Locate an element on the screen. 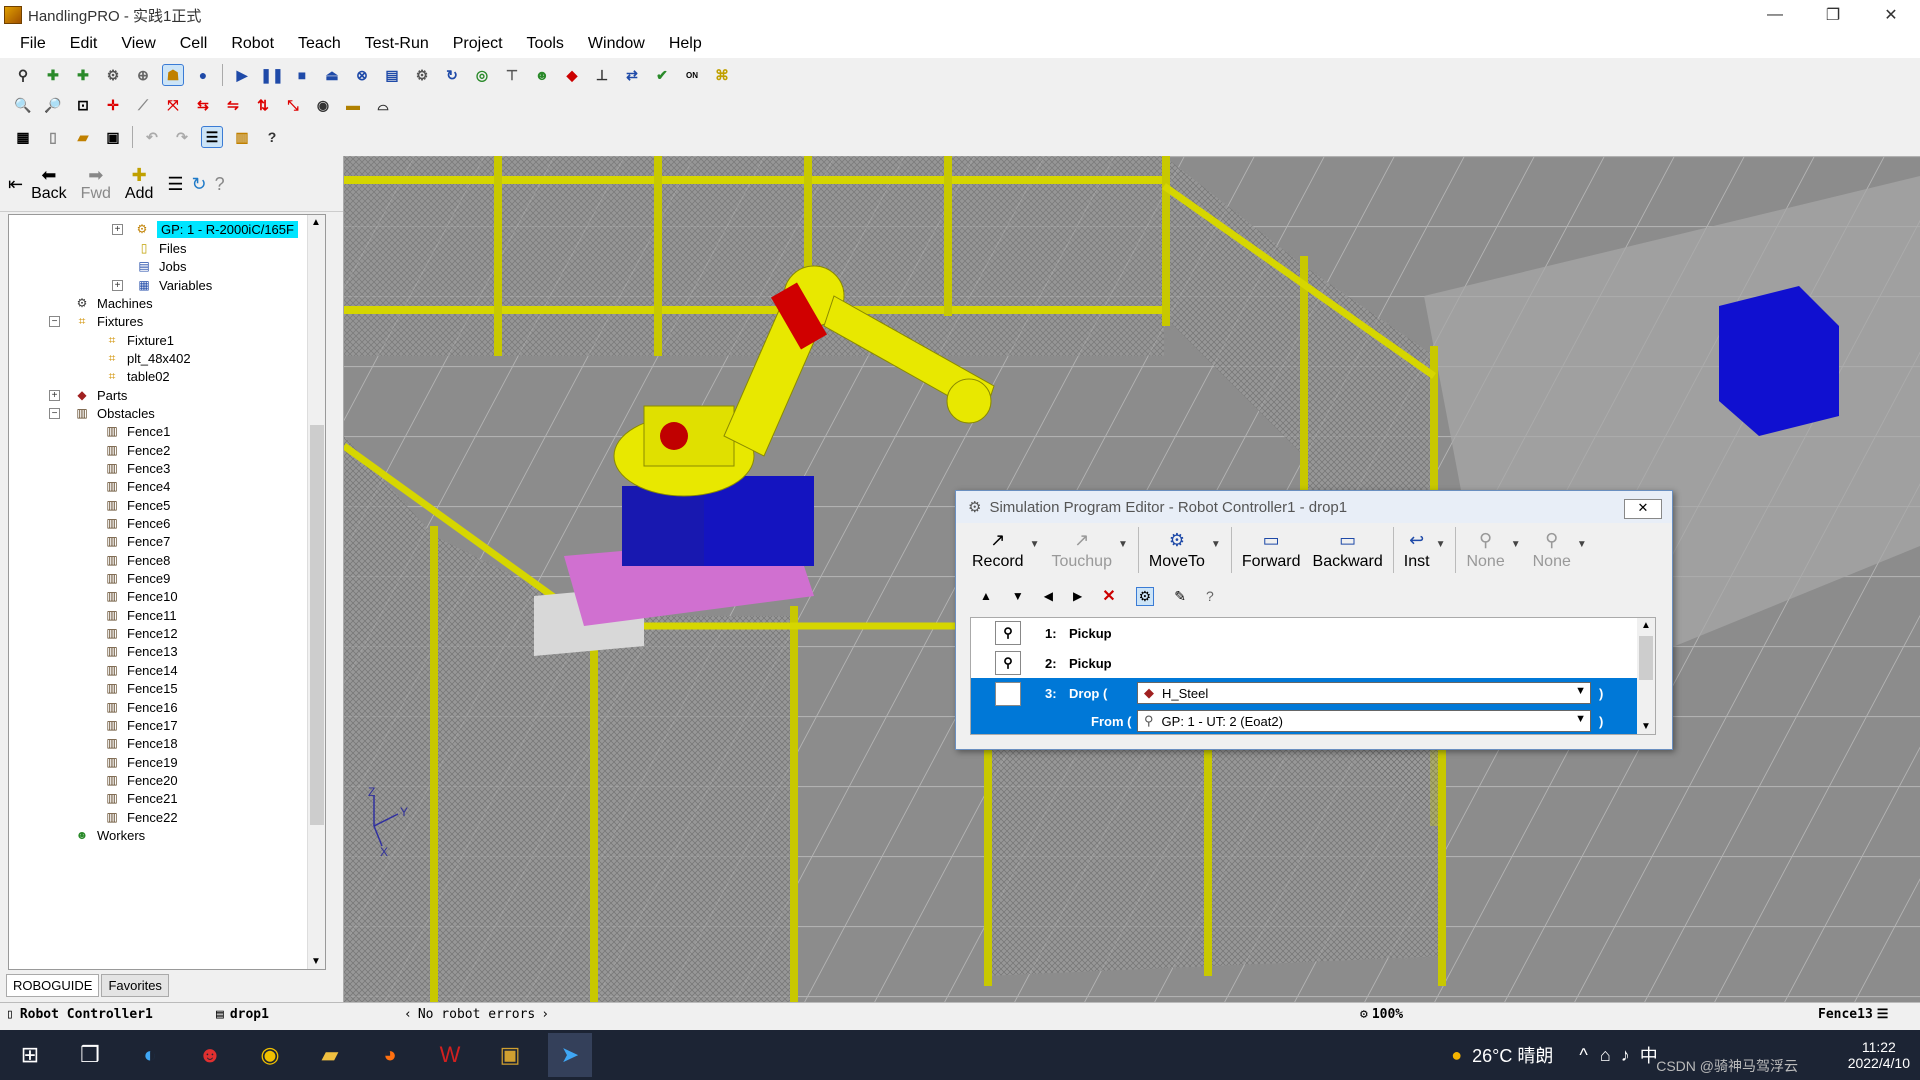  pause-icon: ❚❚ is located at coordinates (271, 75).